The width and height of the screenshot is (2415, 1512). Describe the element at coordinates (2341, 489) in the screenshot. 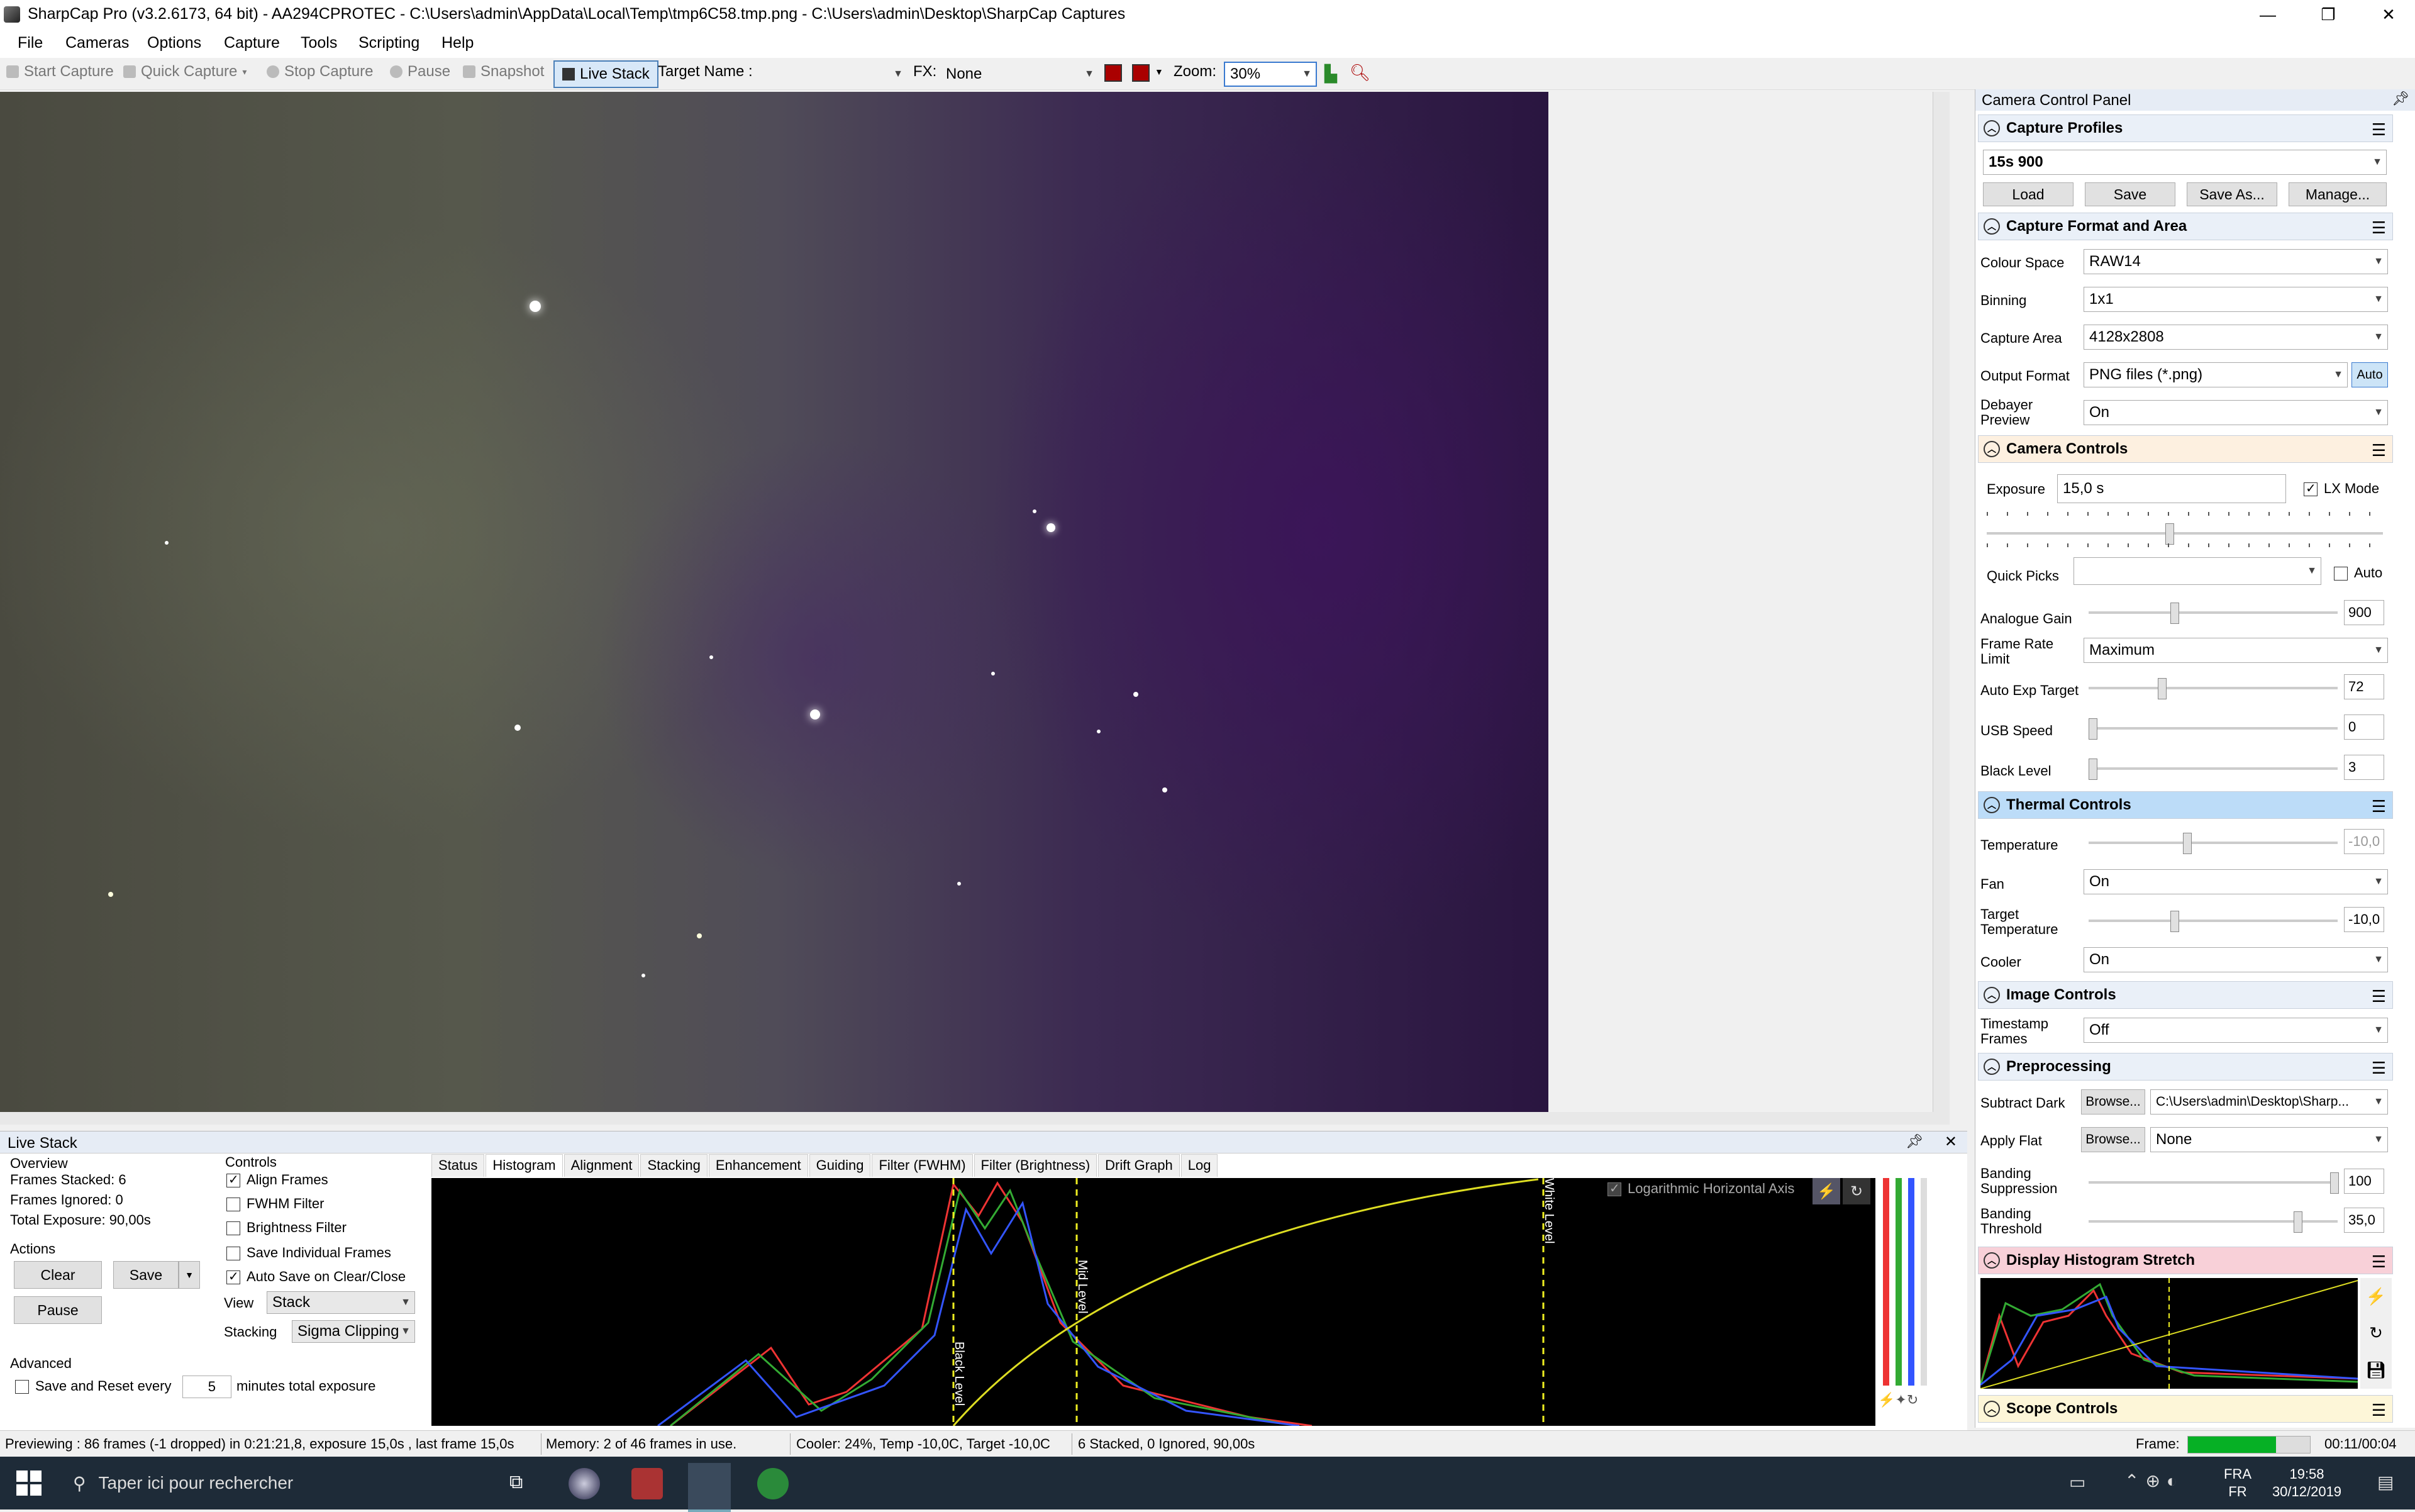

I see `lx-mode-option: LX Mode` at that location.